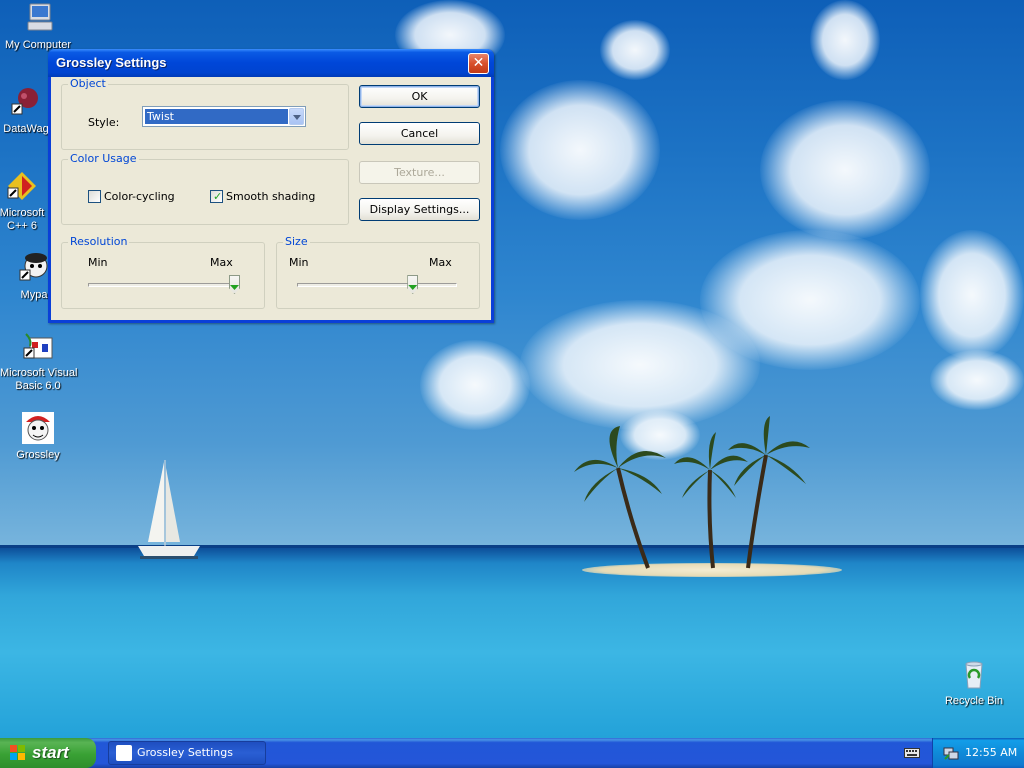  Describe the element at coordinates (234, 284) in the screenshot. I see `resolution-slider-thumb` at that location.